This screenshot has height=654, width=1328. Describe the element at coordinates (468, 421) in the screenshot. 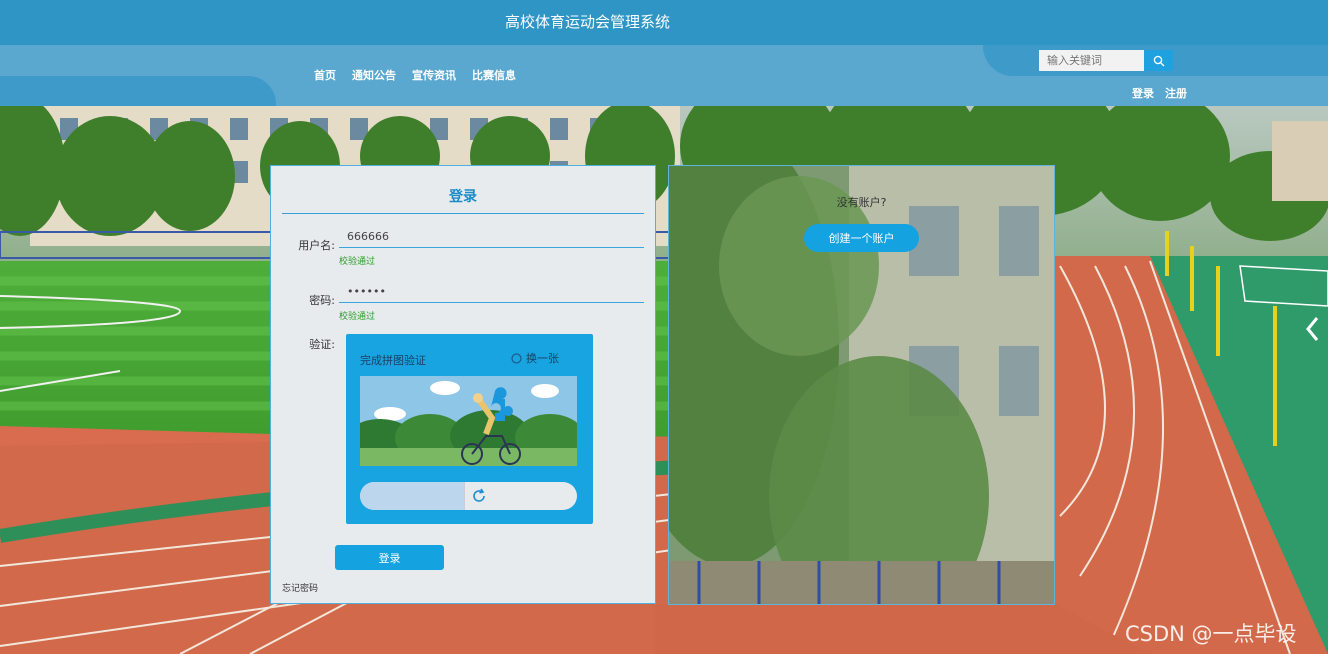

I see `captcha-puzzle-image` at that location.